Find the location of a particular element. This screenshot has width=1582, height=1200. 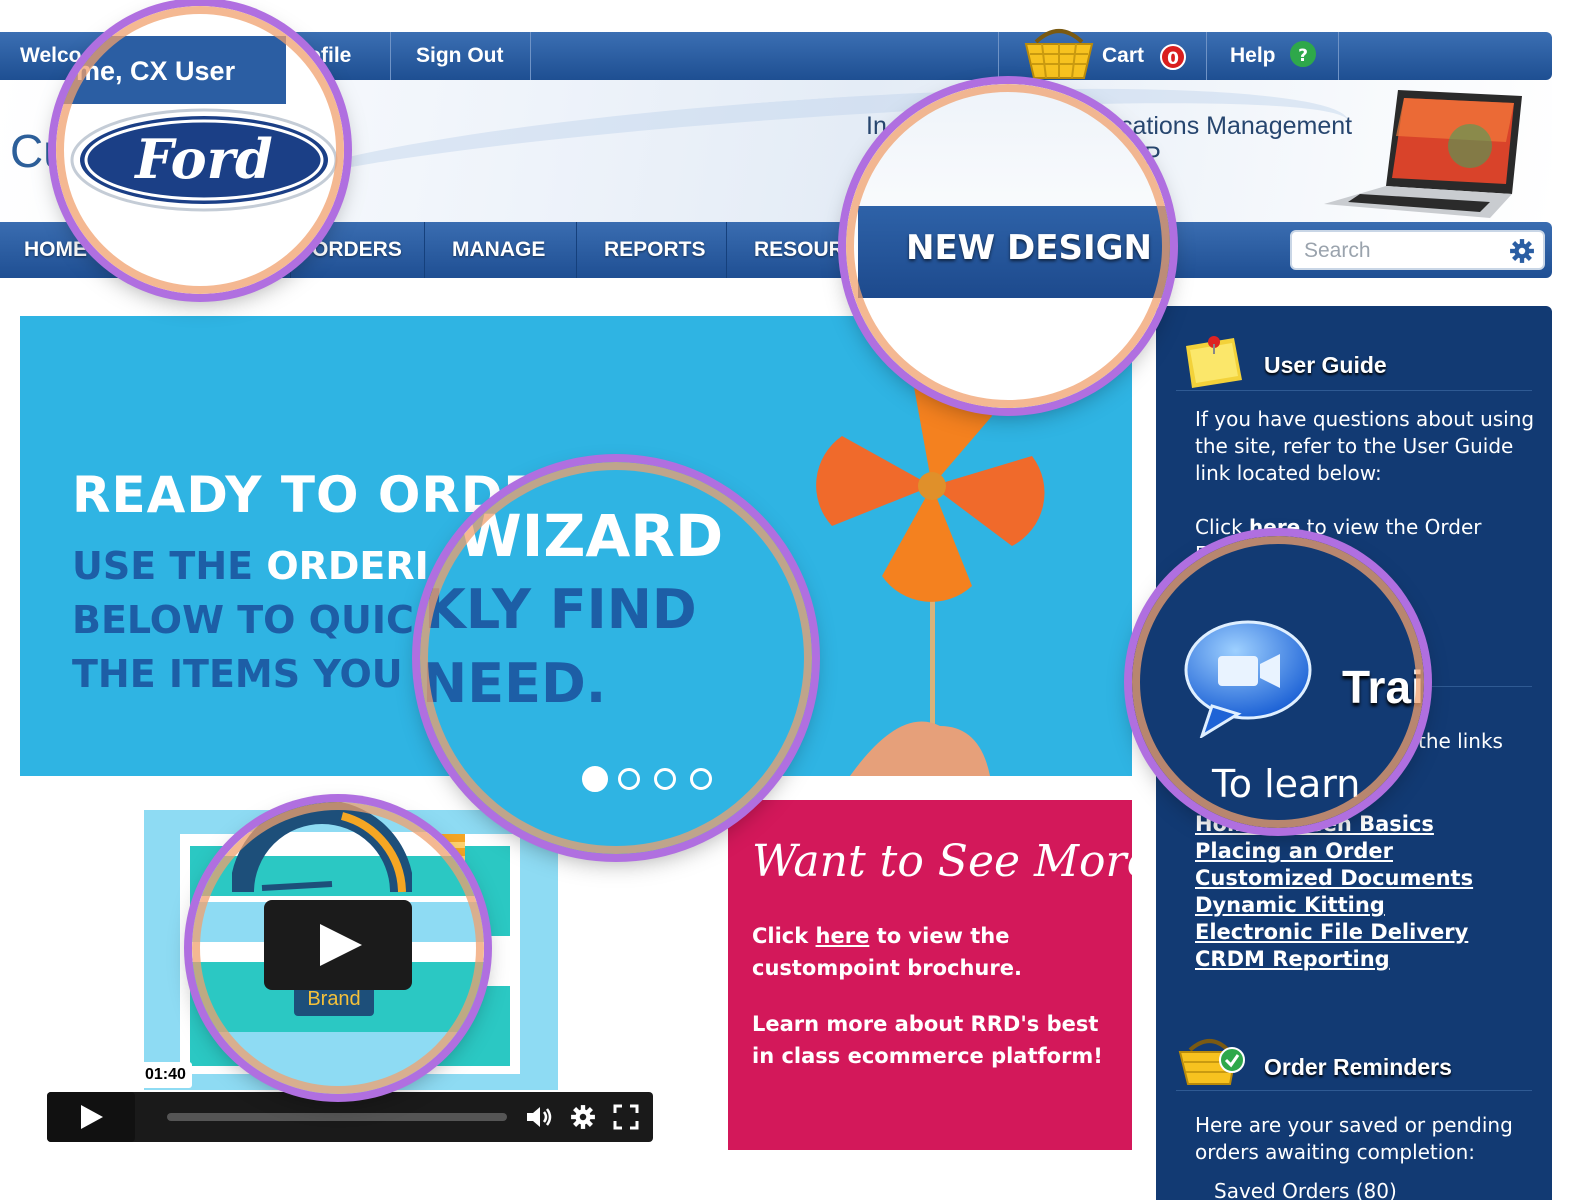

new-design-label: NEW DESIGN is located at coordinates (1029, 248).